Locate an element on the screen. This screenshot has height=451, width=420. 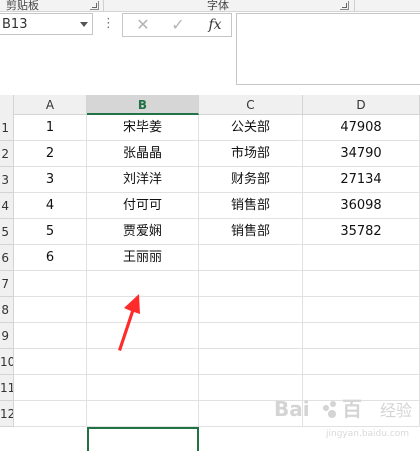
svg-text: Bai is located at coordinates (292, 409).